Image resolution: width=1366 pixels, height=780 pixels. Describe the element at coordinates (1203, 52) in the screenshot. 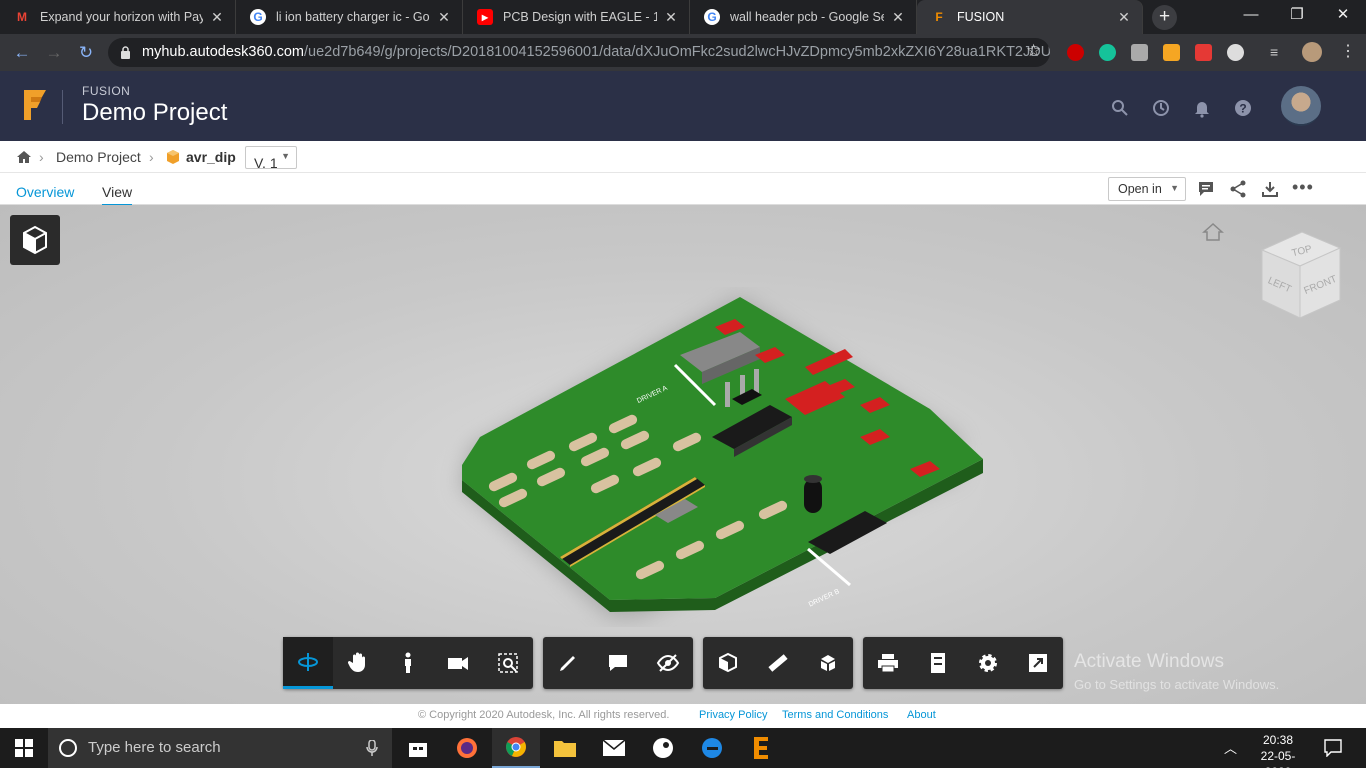

I see `pocket-icon` at that location.